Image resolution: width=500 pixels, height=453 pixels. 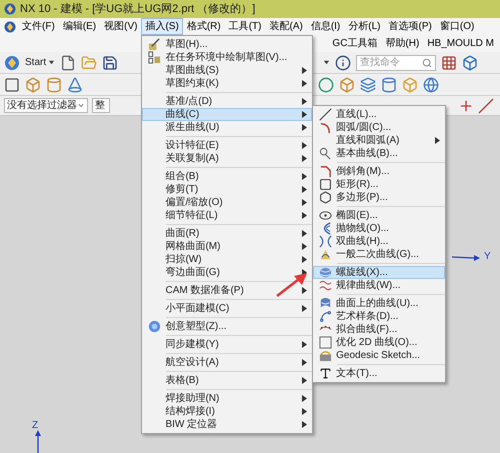 What do you see at coordinates (227, 344) in the screenshot?
I see `menu-item: 同步建模(Y)` at bounding box center [227, 344].